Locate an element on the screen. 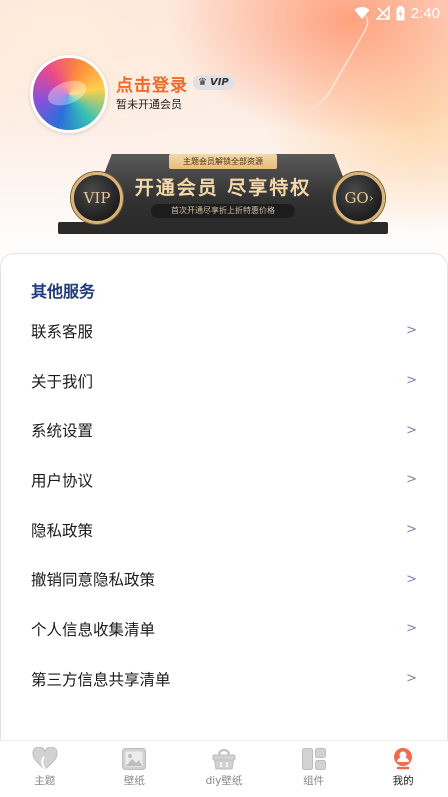 This screenshot has height=797, width=448. menu-item-label: 第三方信息共享清单 is located at coordinates (101, 679).